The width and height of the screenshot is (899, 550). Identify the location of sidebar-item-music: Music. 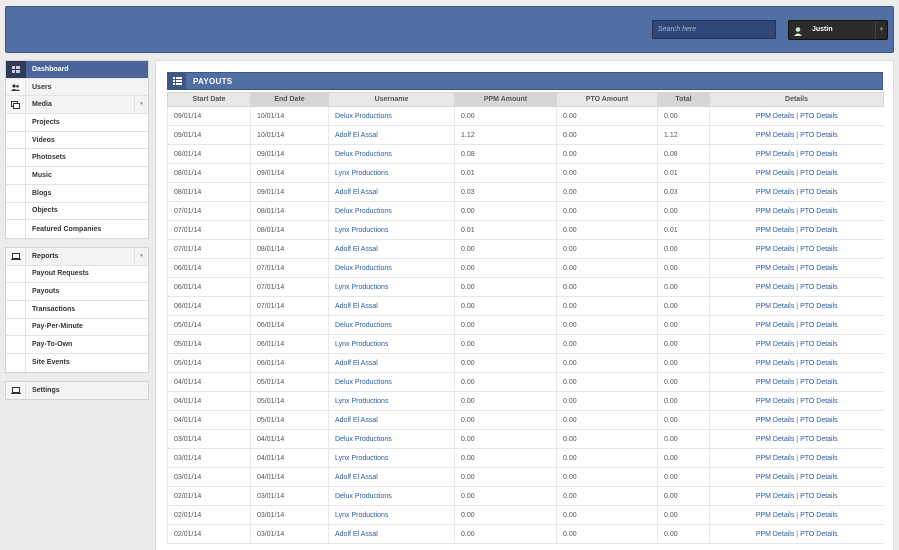
(77, 176).